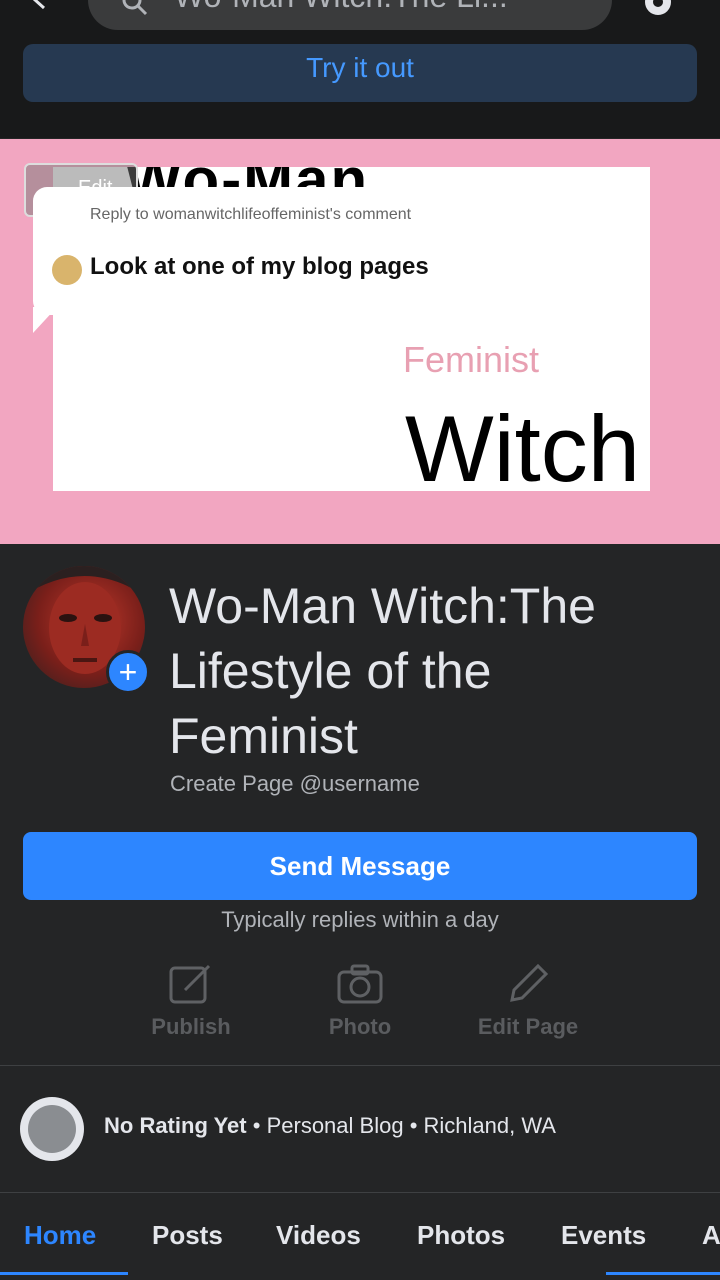 The height and width of the screenshot is (1280, 720). What do you see at coordinates (191, 1026) in the screenshot?
I see `publish-label: Publish` at bounding box center [191, 1026].